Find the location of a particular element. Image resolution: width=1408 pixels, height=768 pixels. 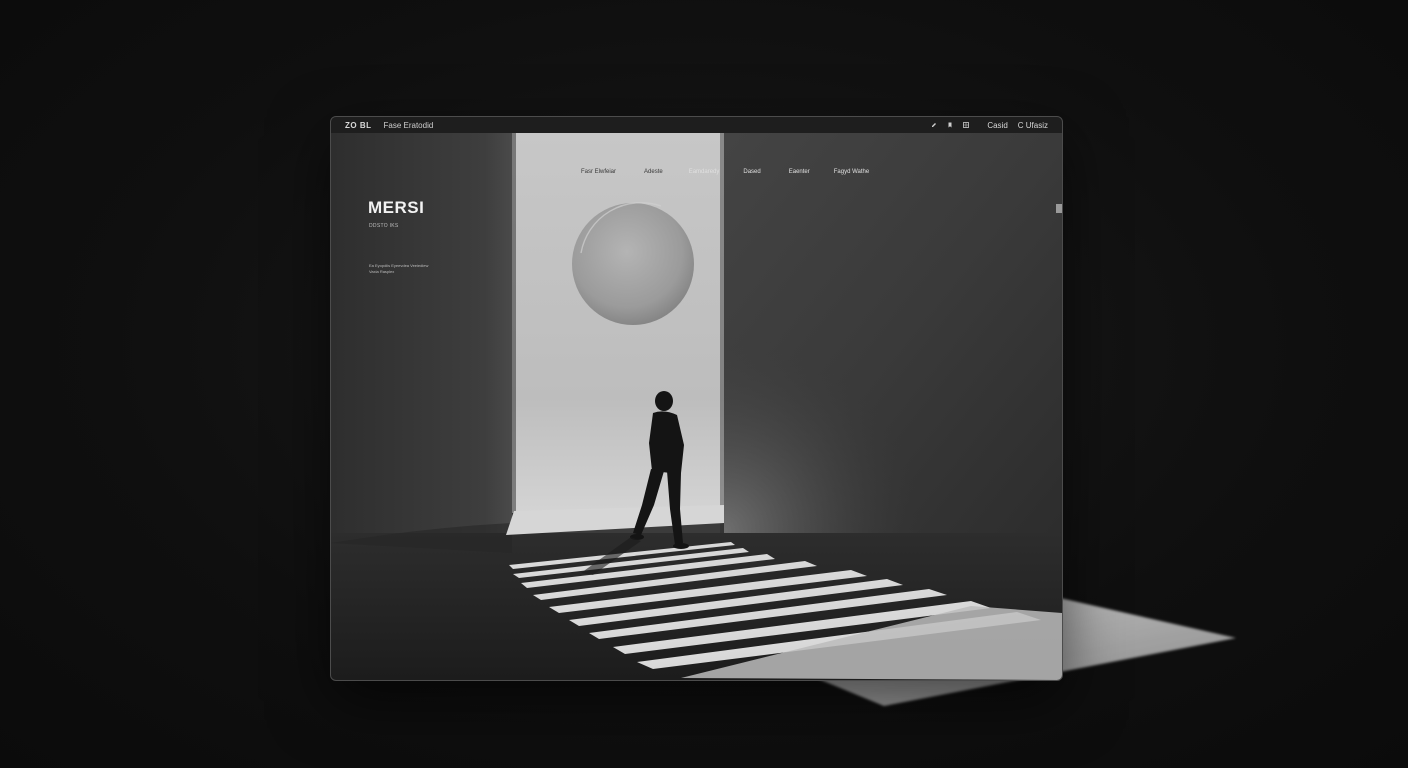

hero-subtitle: DDSTO IKS is located at coordinates (384, 226).